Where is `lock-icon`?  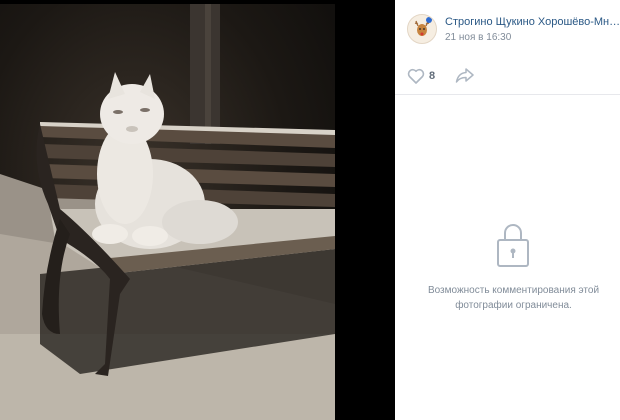 lock-icon is located at coordinates (513, 245).